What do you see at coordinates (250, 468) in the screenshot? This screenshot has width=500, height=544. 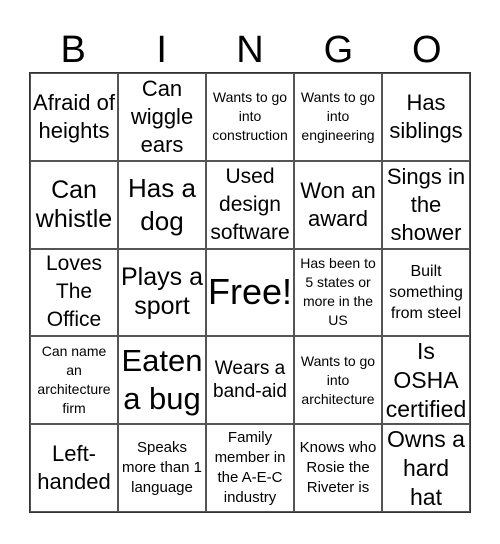 I see `bingo-cell: Family member in the A-E-C industry` at bounding box center [250, 468].